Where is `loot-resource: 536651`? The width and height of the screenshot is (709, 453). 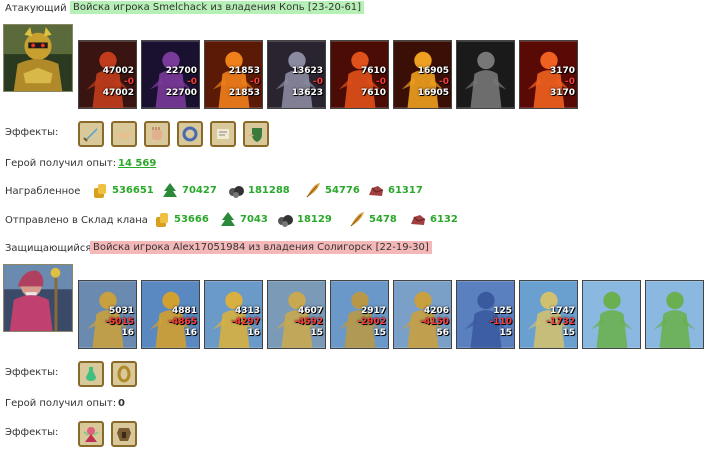
loot-resource: 536651 is located at coordinates (123, 190).